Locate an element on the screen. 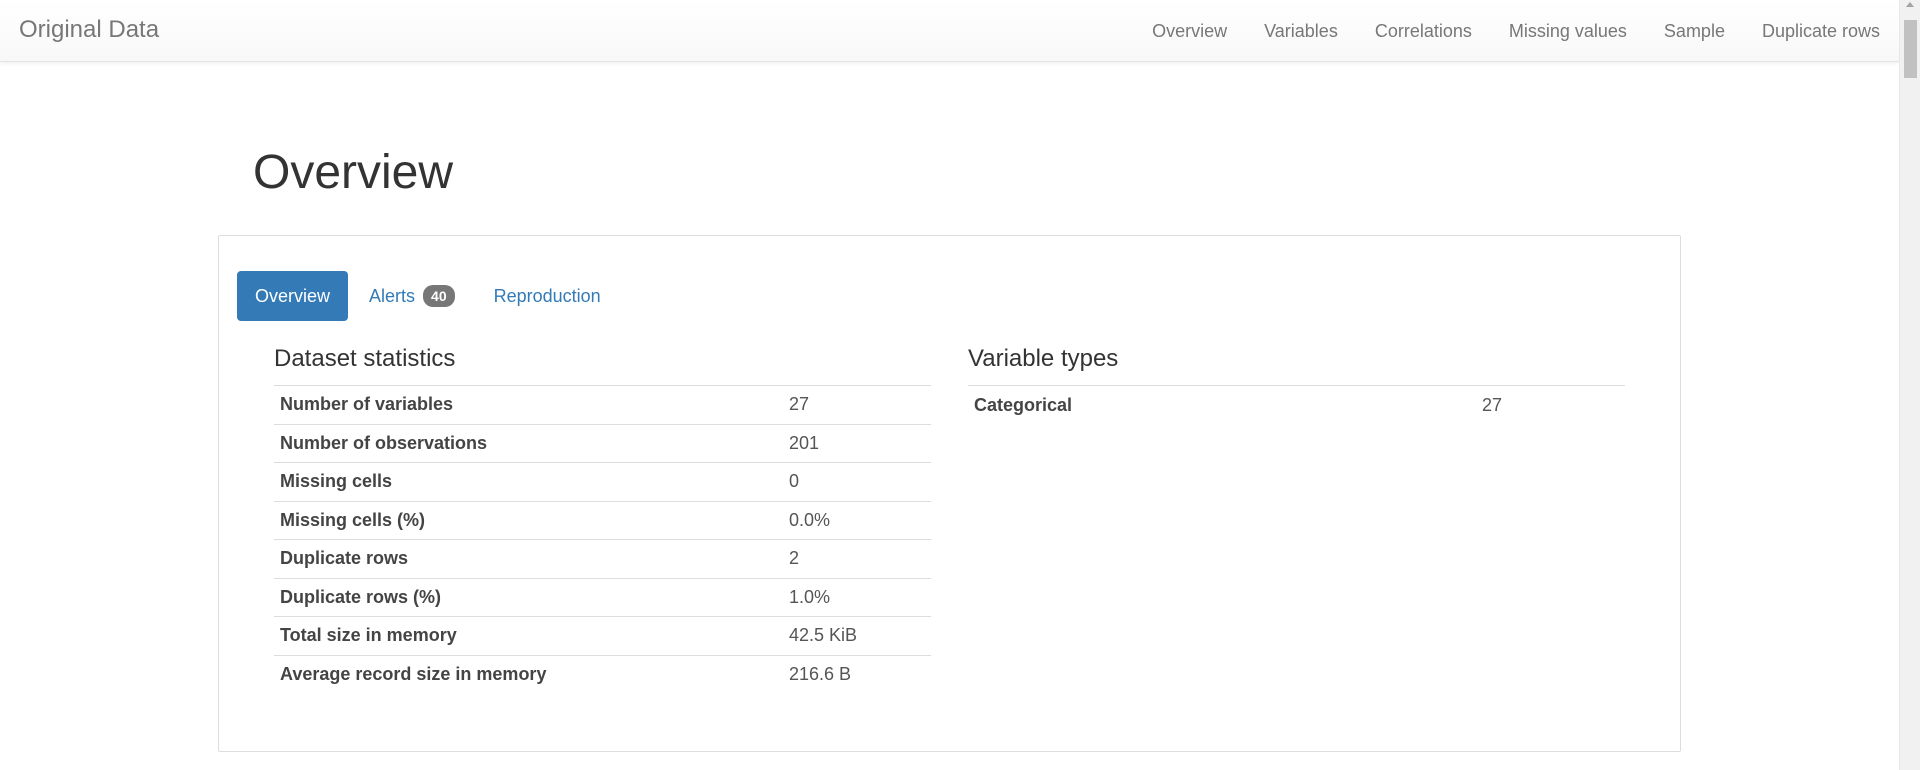 The image size is (1920, 770). tab-alerts-label: Alerts is located at coordinates (392, 295).